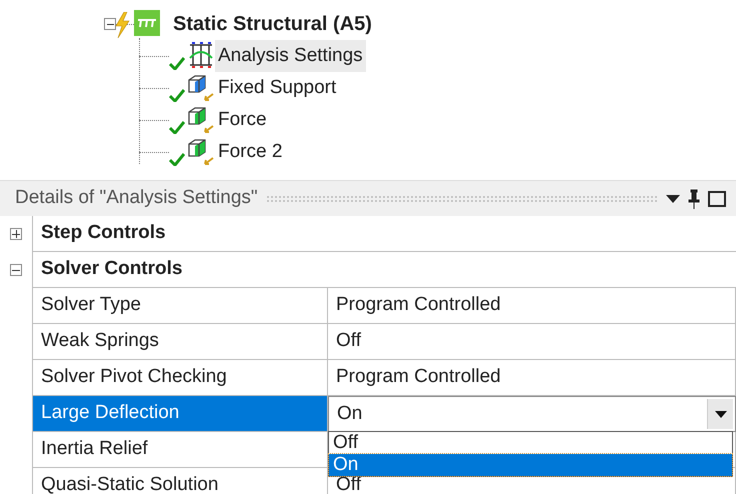 The width and height of the screenshot is (736, 494). What do you see at coordinates (530, 443) in the screenshot?
I see `dropdown-option: Off` at bounding box center [530, 443].